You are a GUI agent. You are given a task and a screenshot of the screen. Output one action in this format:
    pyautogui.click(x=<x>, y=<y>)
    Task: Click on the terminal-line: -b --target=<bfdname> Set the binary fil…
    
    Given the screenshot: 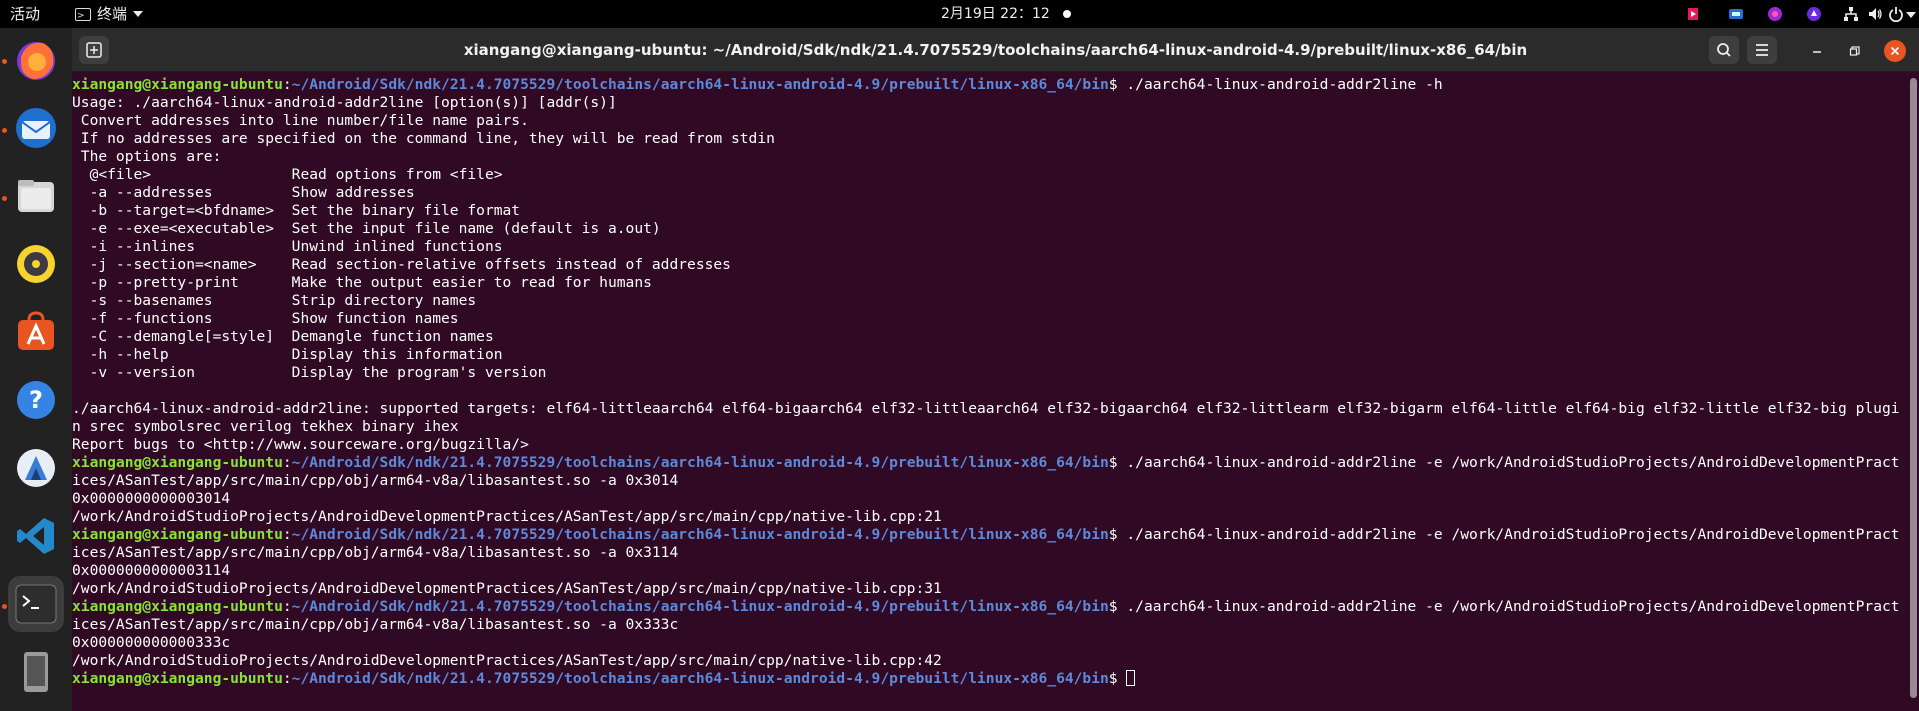 What is the action you would take?
    pyautogui.click(x=296, y=210)
    